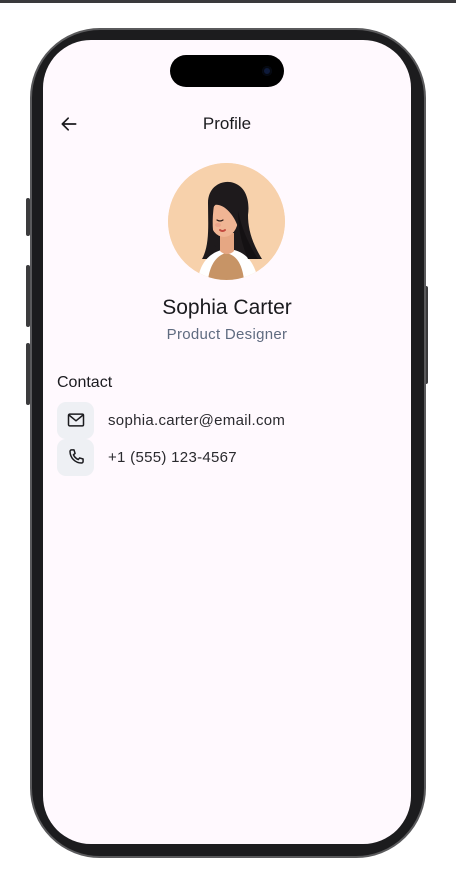  What do you see at coordinates (228, 1) in the screenshot?
I see `top-edge-bar` at bounding box center [228, 1].